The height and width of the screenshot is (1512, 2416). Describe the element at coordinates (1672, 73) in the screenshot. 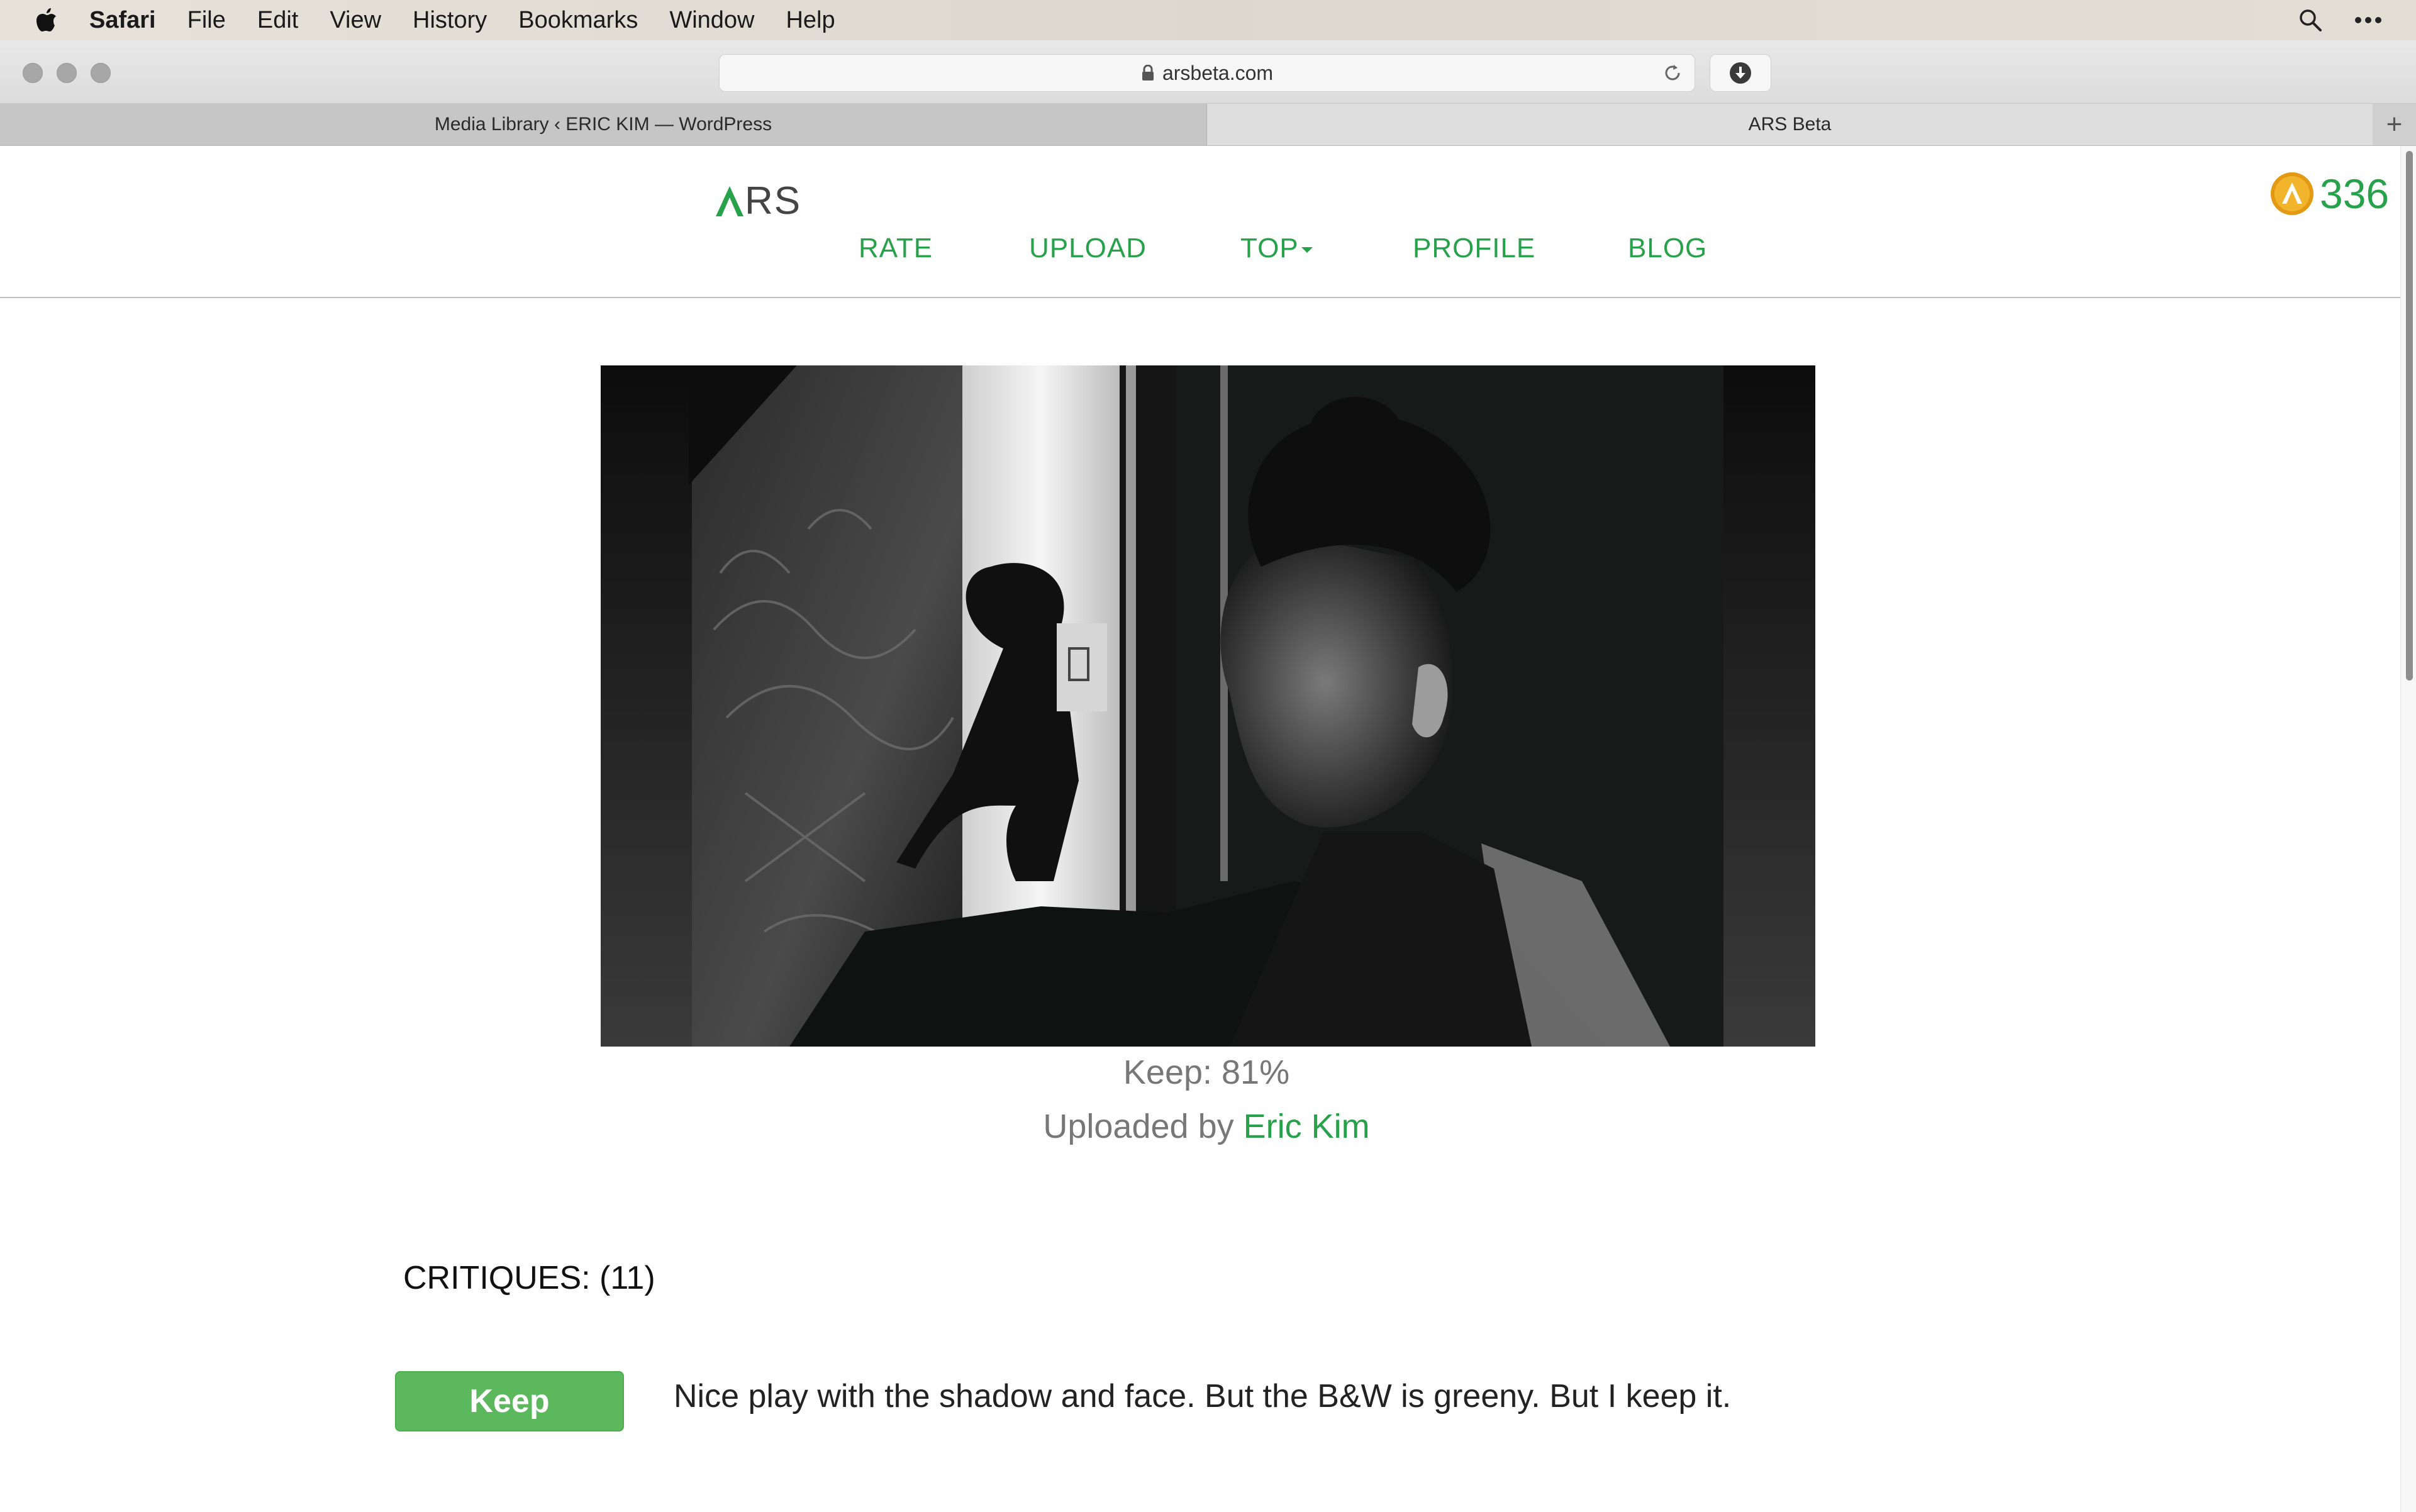

I see `reload-icon` at that location.